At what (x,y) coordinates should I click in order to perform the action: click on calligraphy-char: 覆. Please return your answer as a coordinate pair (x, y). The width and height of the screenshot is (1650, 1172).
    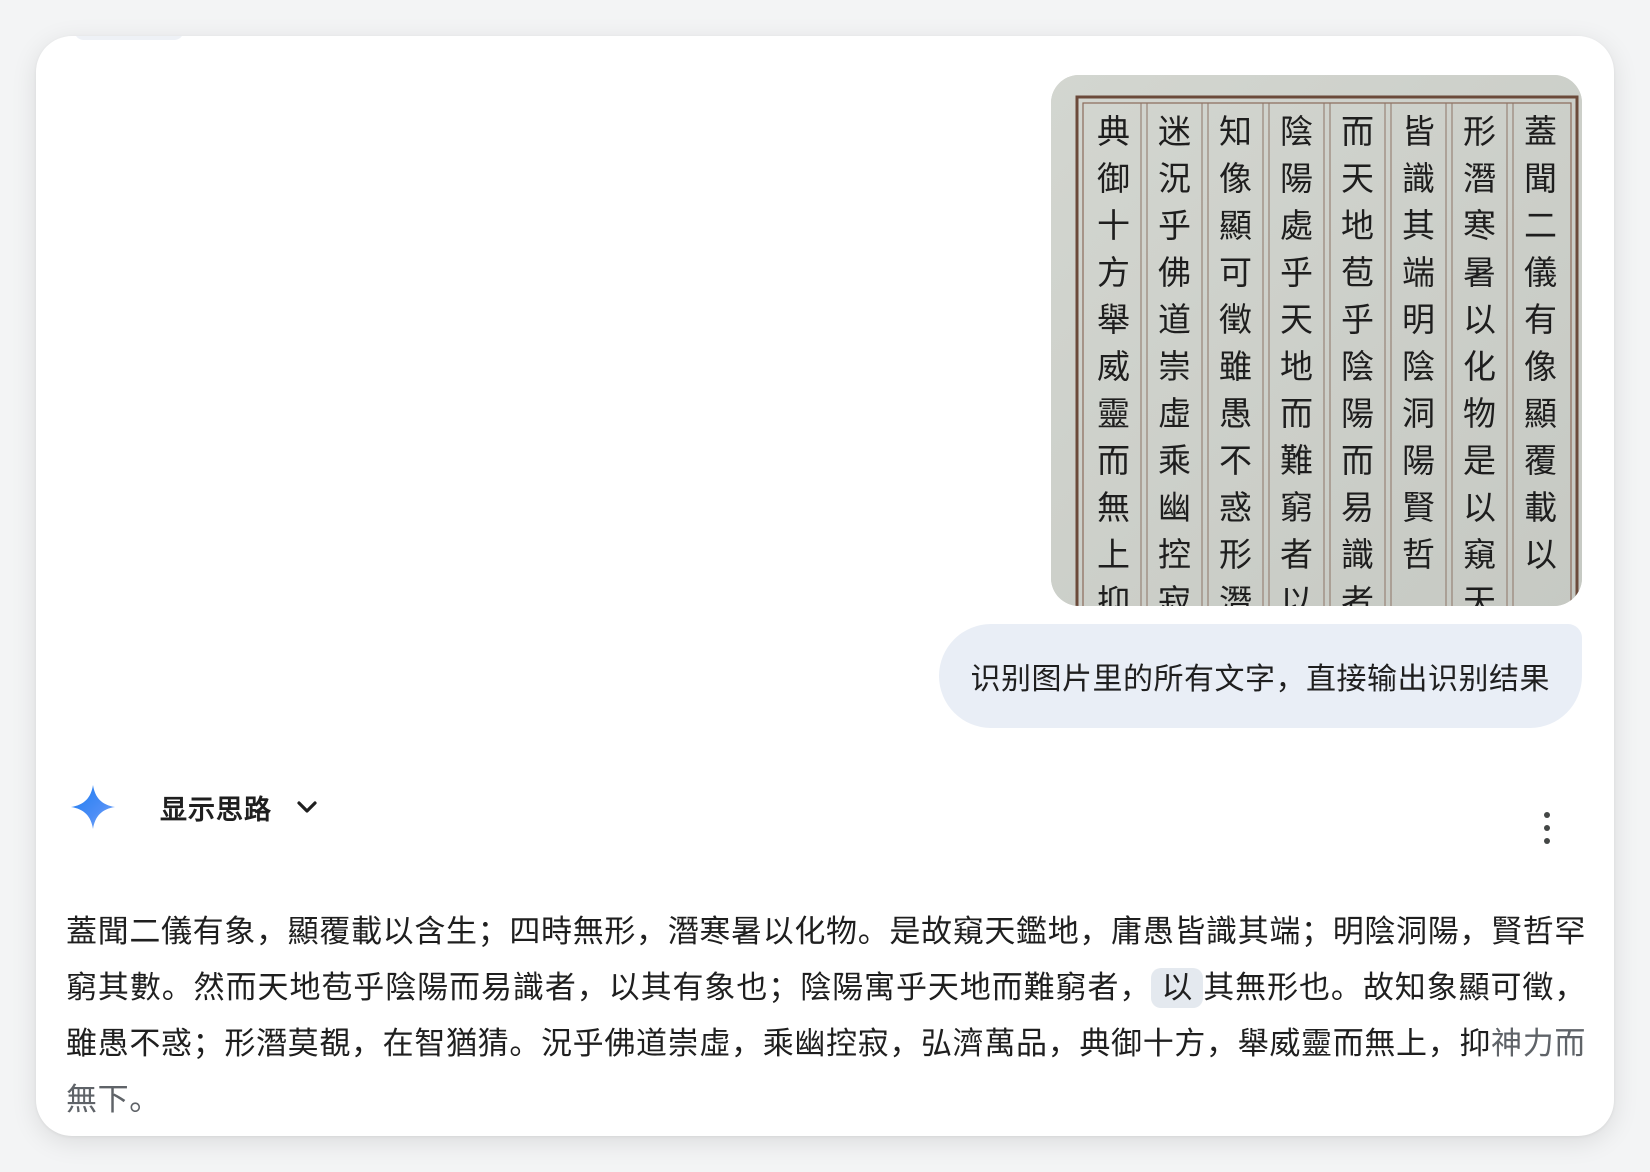
    Looking at the image, I should click on (1540, 460).